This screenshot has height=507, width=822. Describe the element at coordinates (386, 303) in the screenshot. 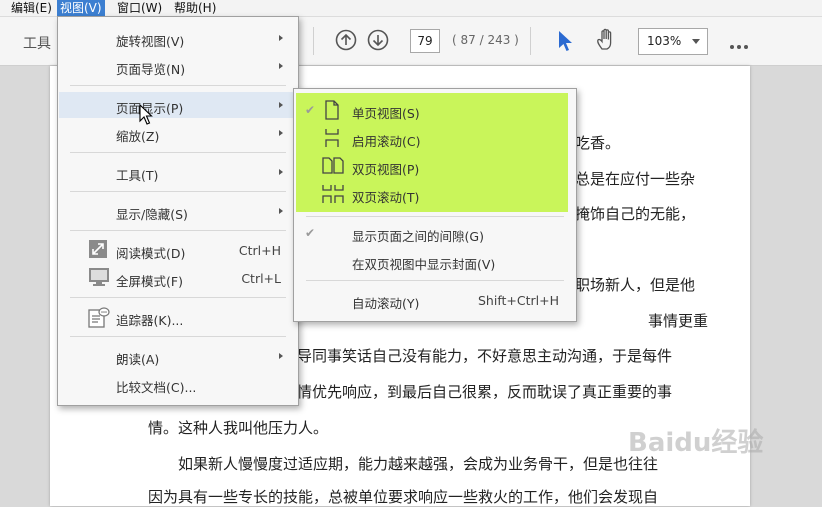

I see `submenu-item-label: 自动滚动(Y)` at that location.